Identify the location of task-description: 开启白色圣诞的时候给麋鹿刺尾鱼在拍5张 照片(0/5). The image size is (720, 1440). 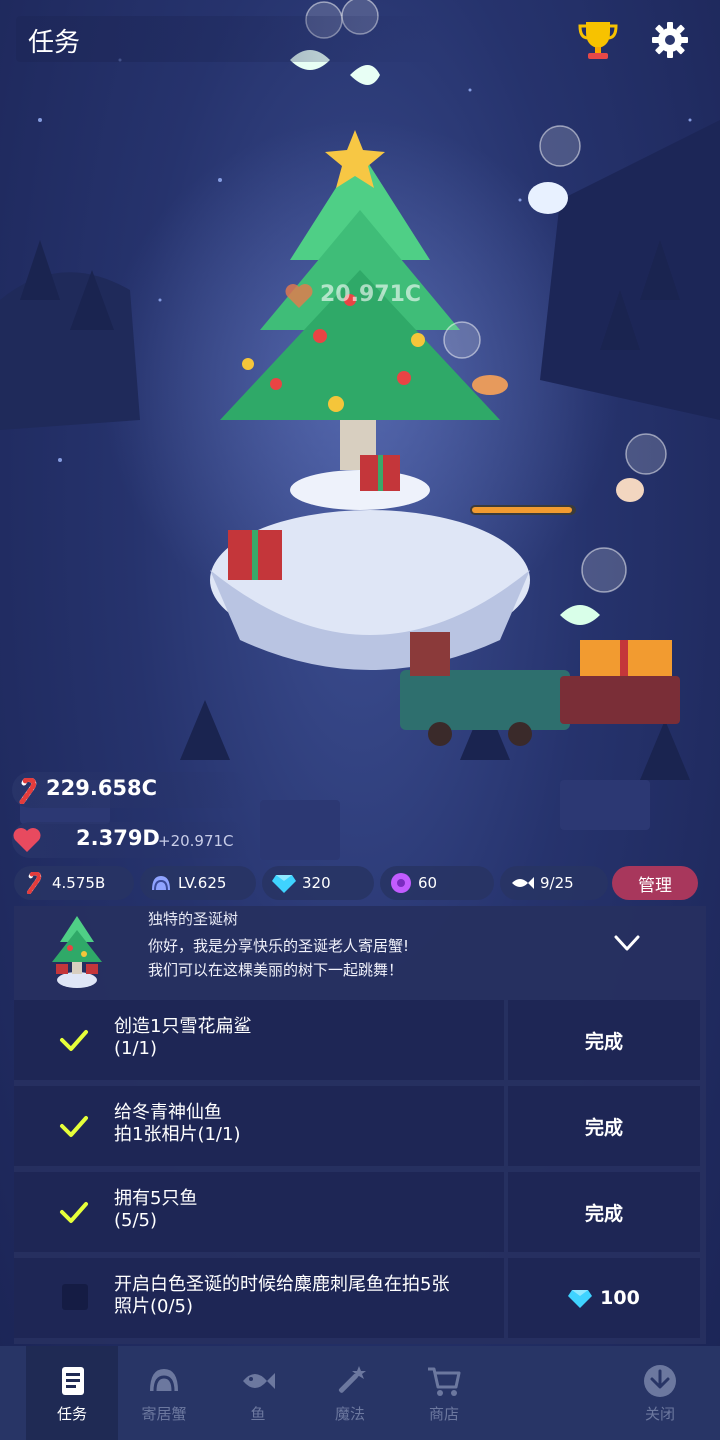
(309, 1296).